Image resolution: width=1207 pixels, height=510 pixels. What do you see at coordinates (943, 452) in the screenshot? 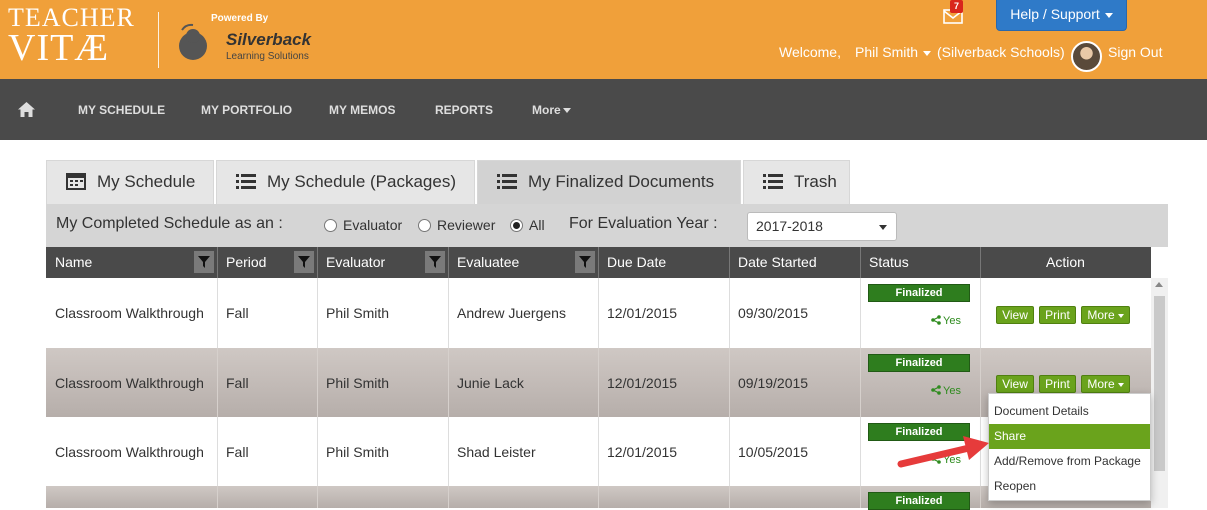
I see `annotation-arrow-icon` at bounding box center [943, 452].